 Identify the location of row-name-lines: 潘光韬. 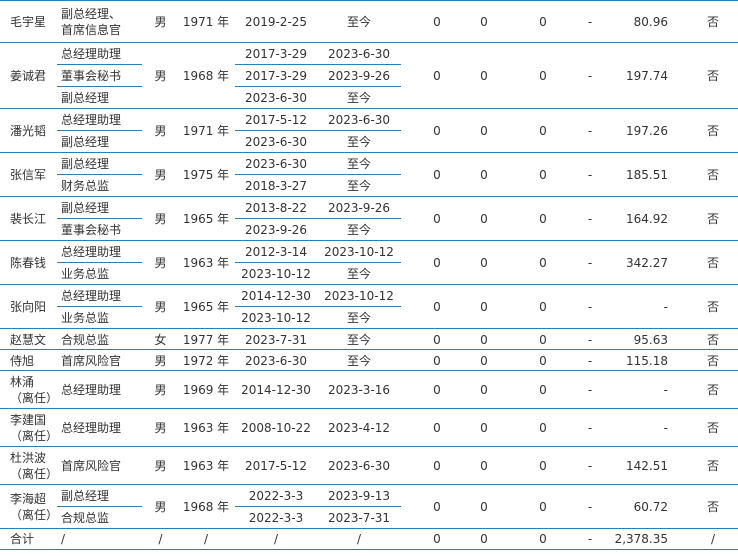
(28, 131).